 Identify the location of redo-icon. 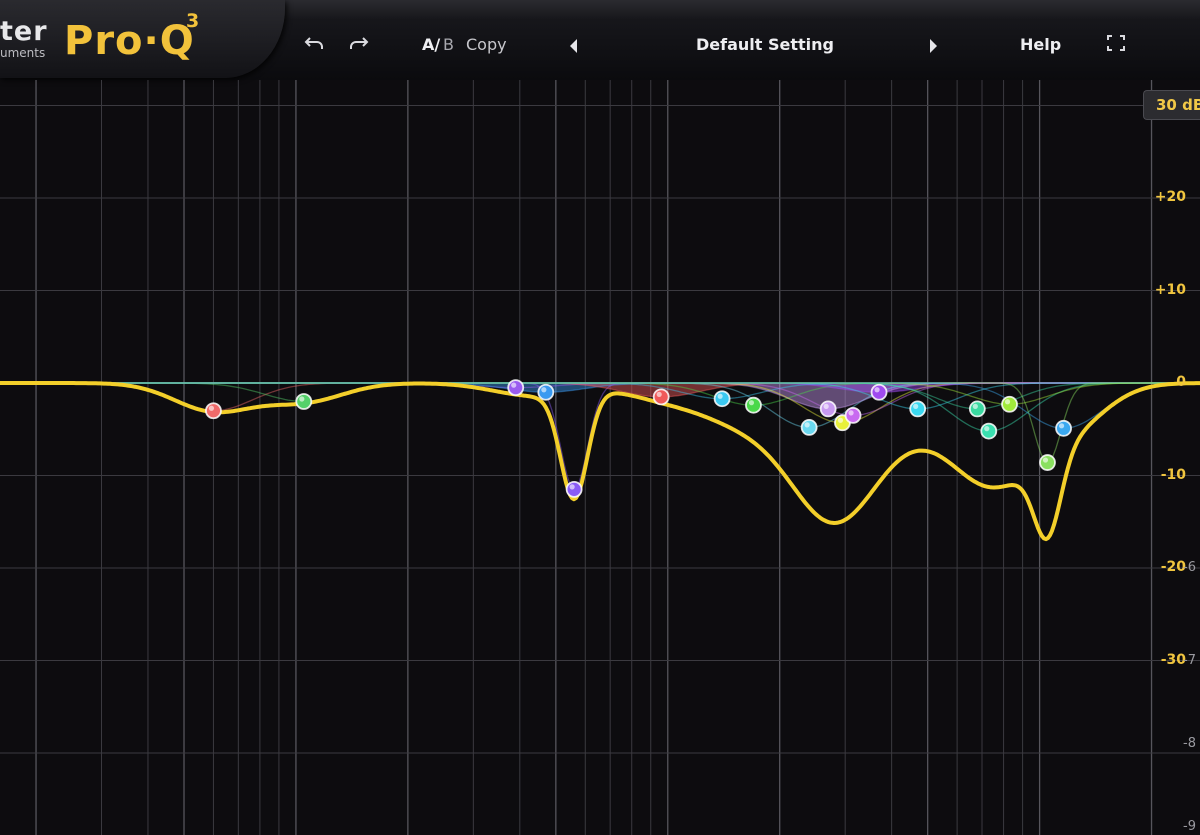
(358, 43).